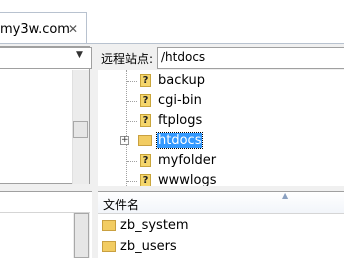 Image resolution: width=344 pixels, height=258 pixels. I want to click on tree-item-label: myfolder, so click(187, 160).